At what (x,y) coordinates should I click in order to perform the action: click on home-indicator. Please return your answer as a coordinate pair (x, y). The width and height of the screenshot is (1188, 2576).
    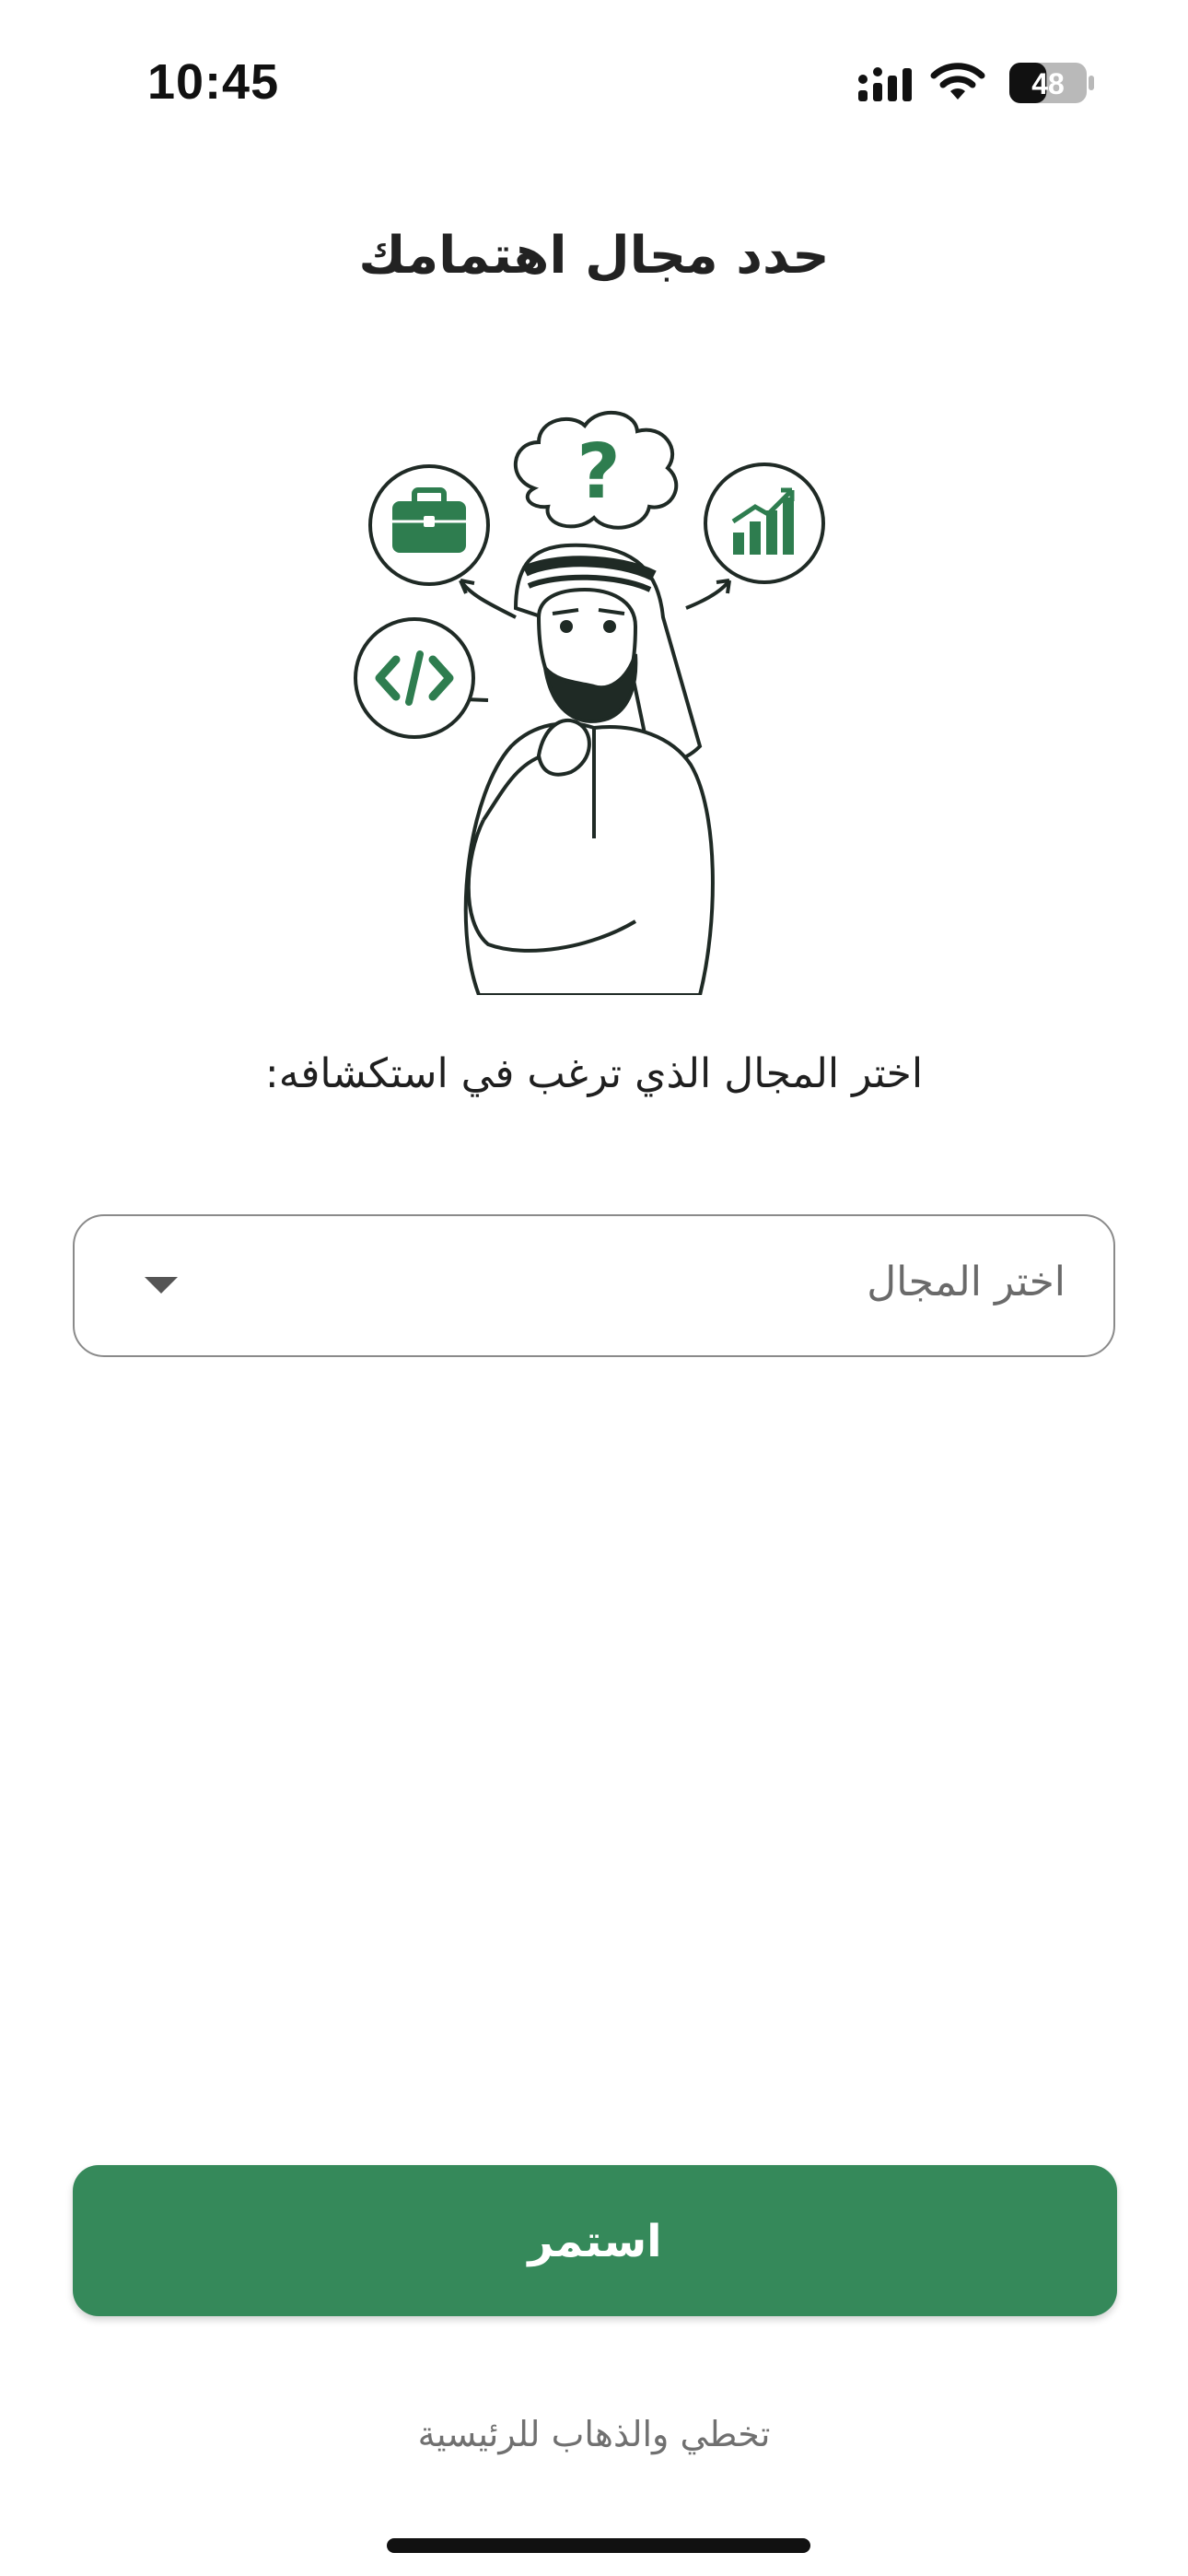
    Looking at the image, I should click on (598, 2545).